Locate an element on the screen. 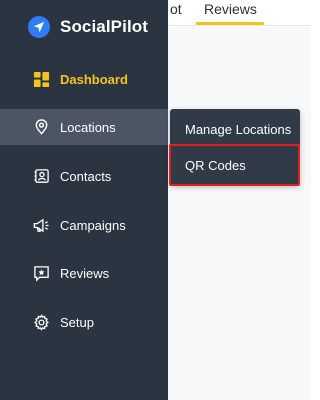  sidebar-item-setup: Setup is located at coordinates (84, 322).